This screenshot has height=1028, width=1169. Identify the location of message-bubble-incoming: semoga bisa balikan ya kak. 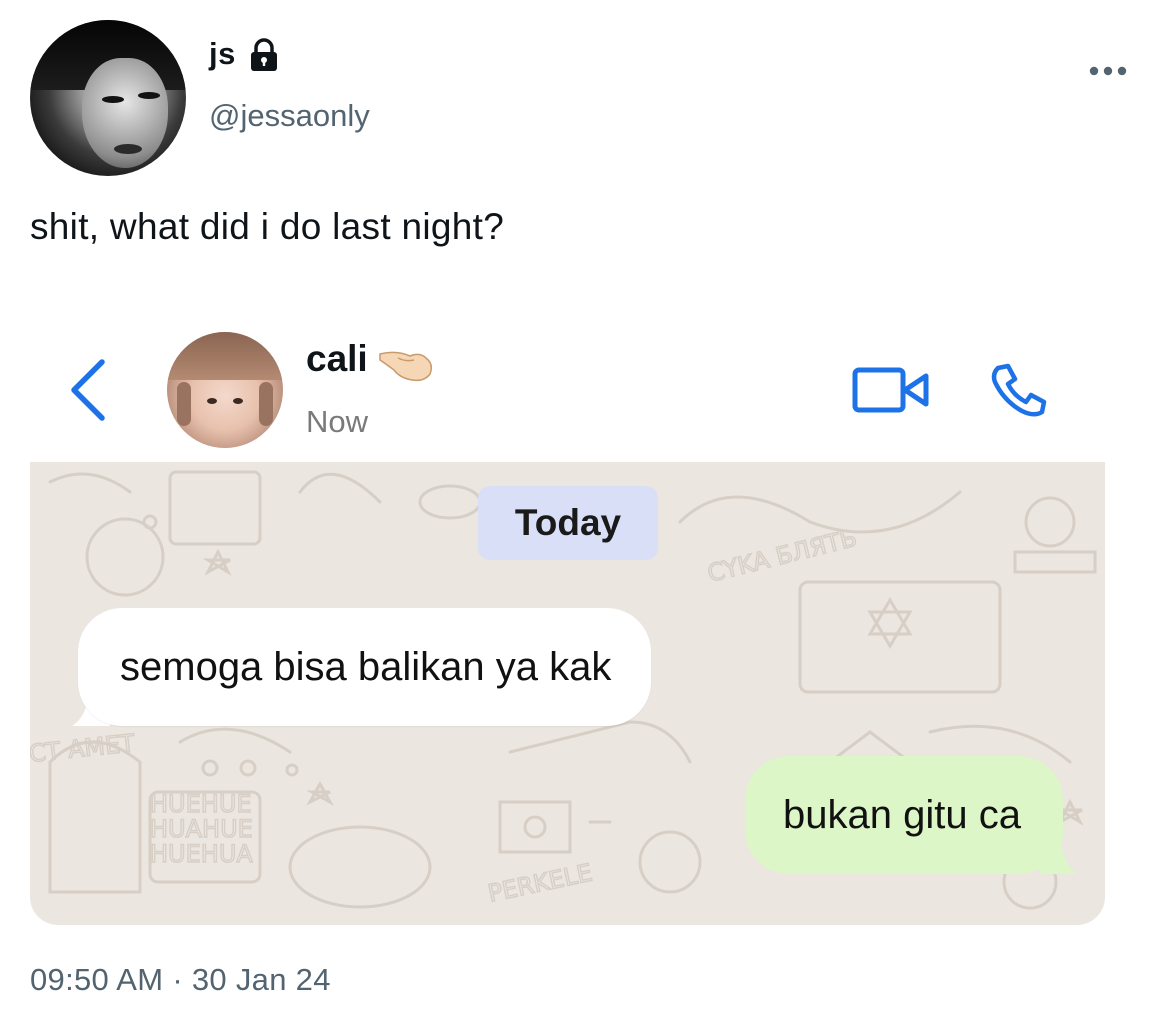
(365, 667).